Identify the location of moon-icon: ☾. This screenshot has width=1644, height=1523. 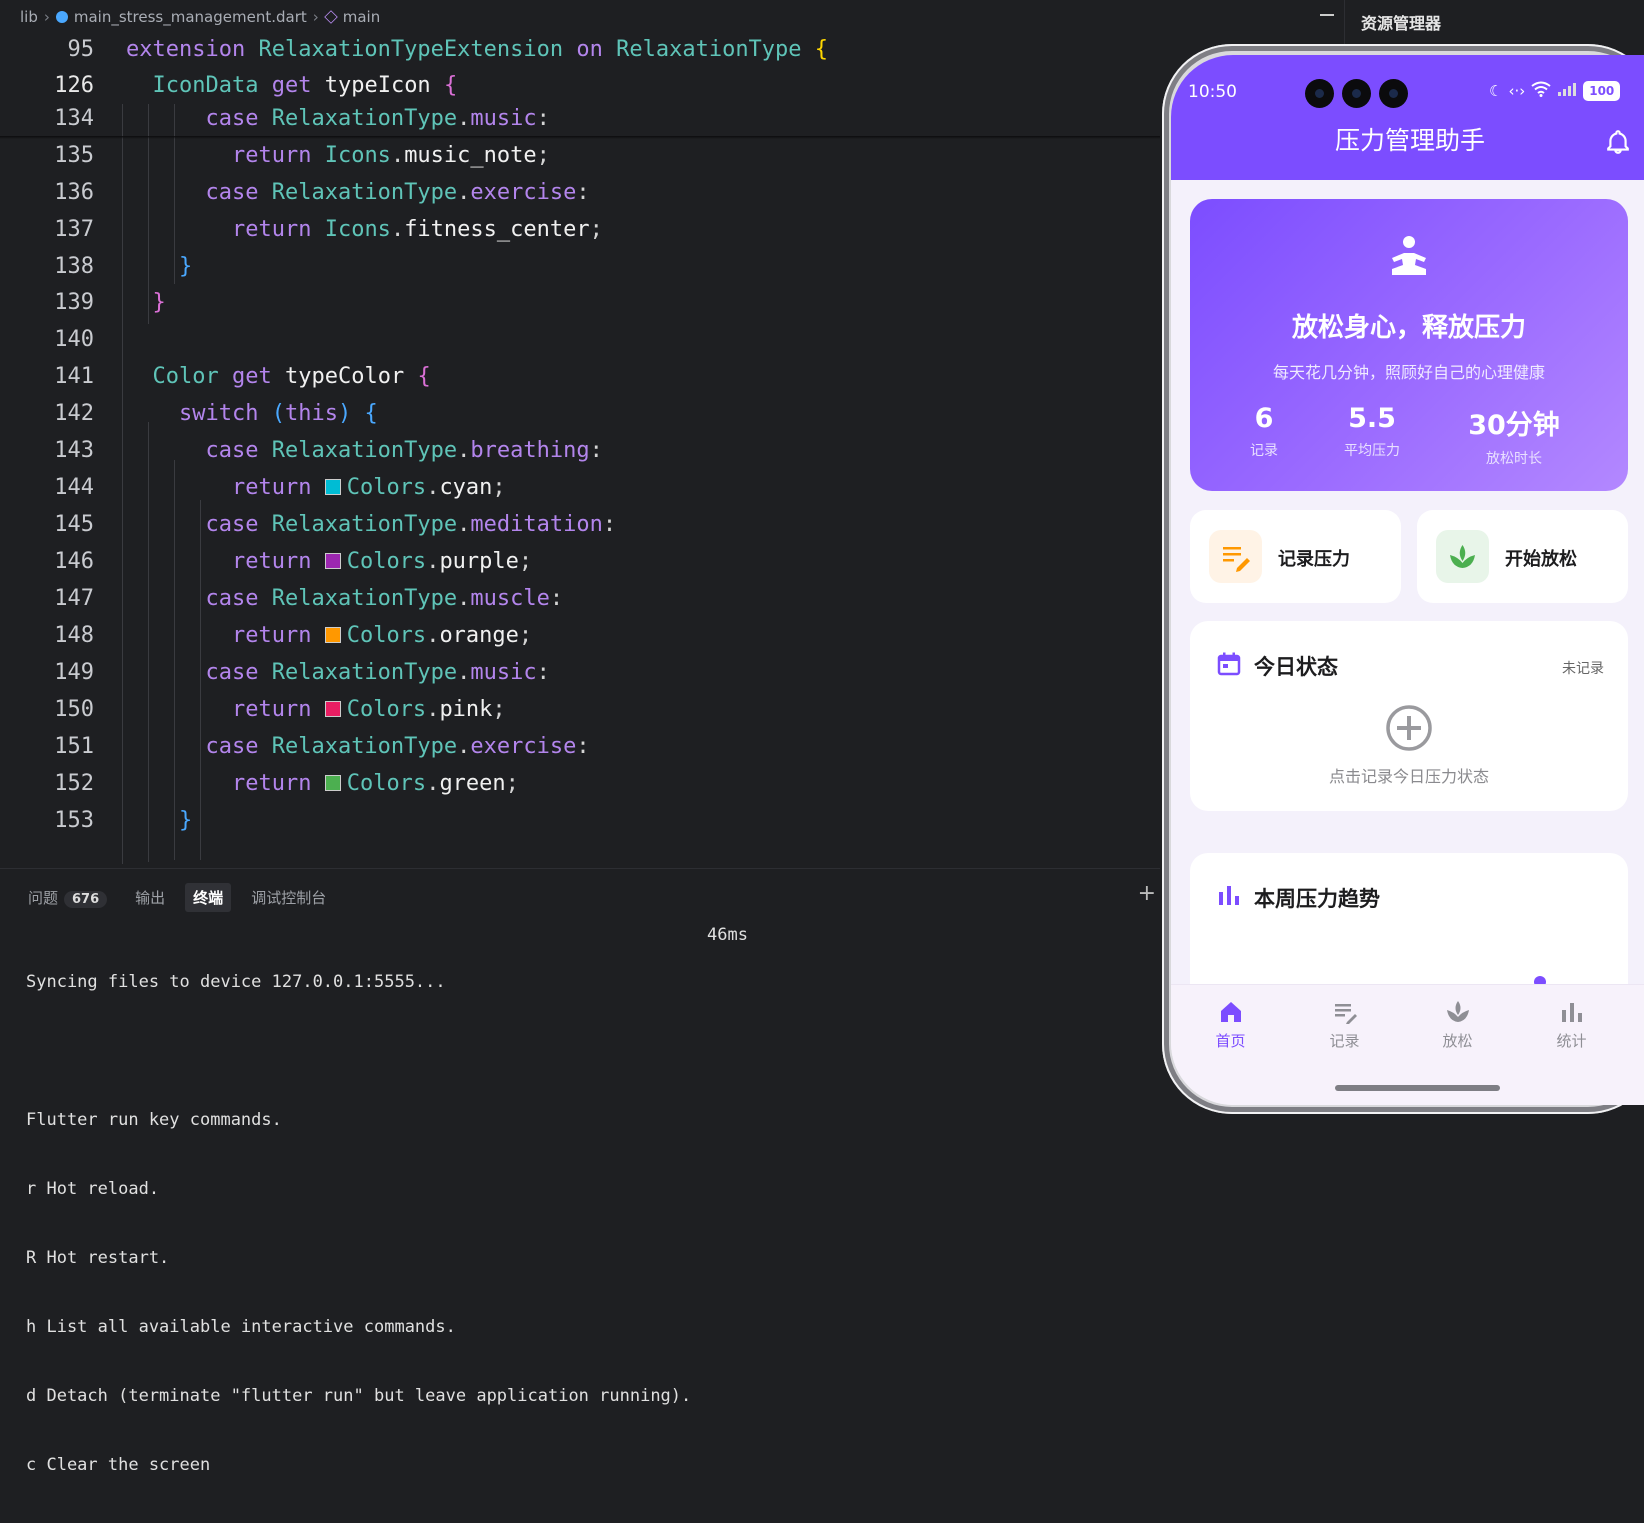
(1496, 91).